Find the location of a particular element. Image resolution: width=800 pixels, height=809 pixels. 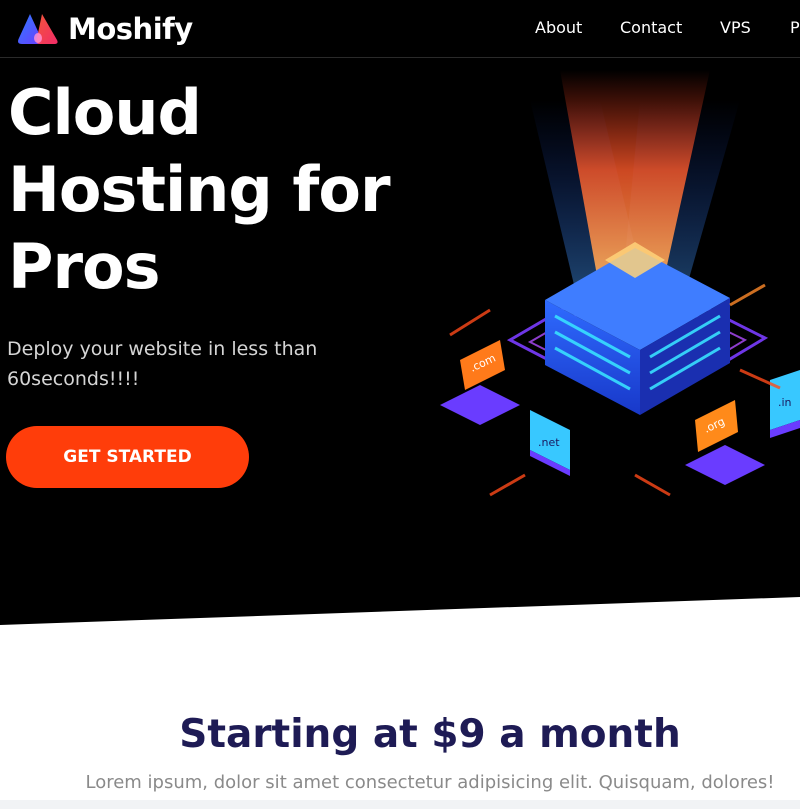

pricing-title: Starting at $9 a month is located at coordinates (430, 734).